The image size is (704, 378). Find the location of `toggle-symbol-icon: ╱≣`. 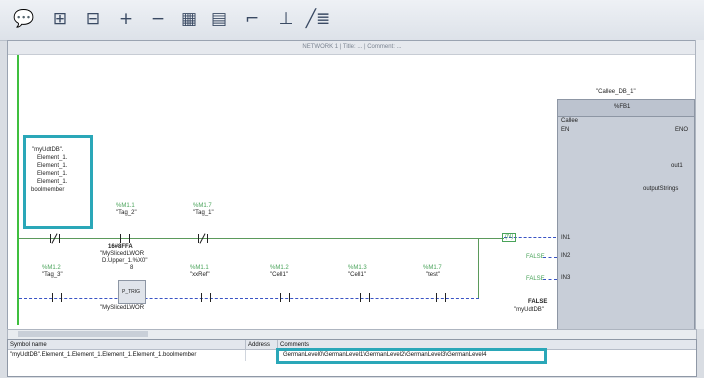

toggle-symbol-icon: ╱≣ is located at coordinates (318, 19).